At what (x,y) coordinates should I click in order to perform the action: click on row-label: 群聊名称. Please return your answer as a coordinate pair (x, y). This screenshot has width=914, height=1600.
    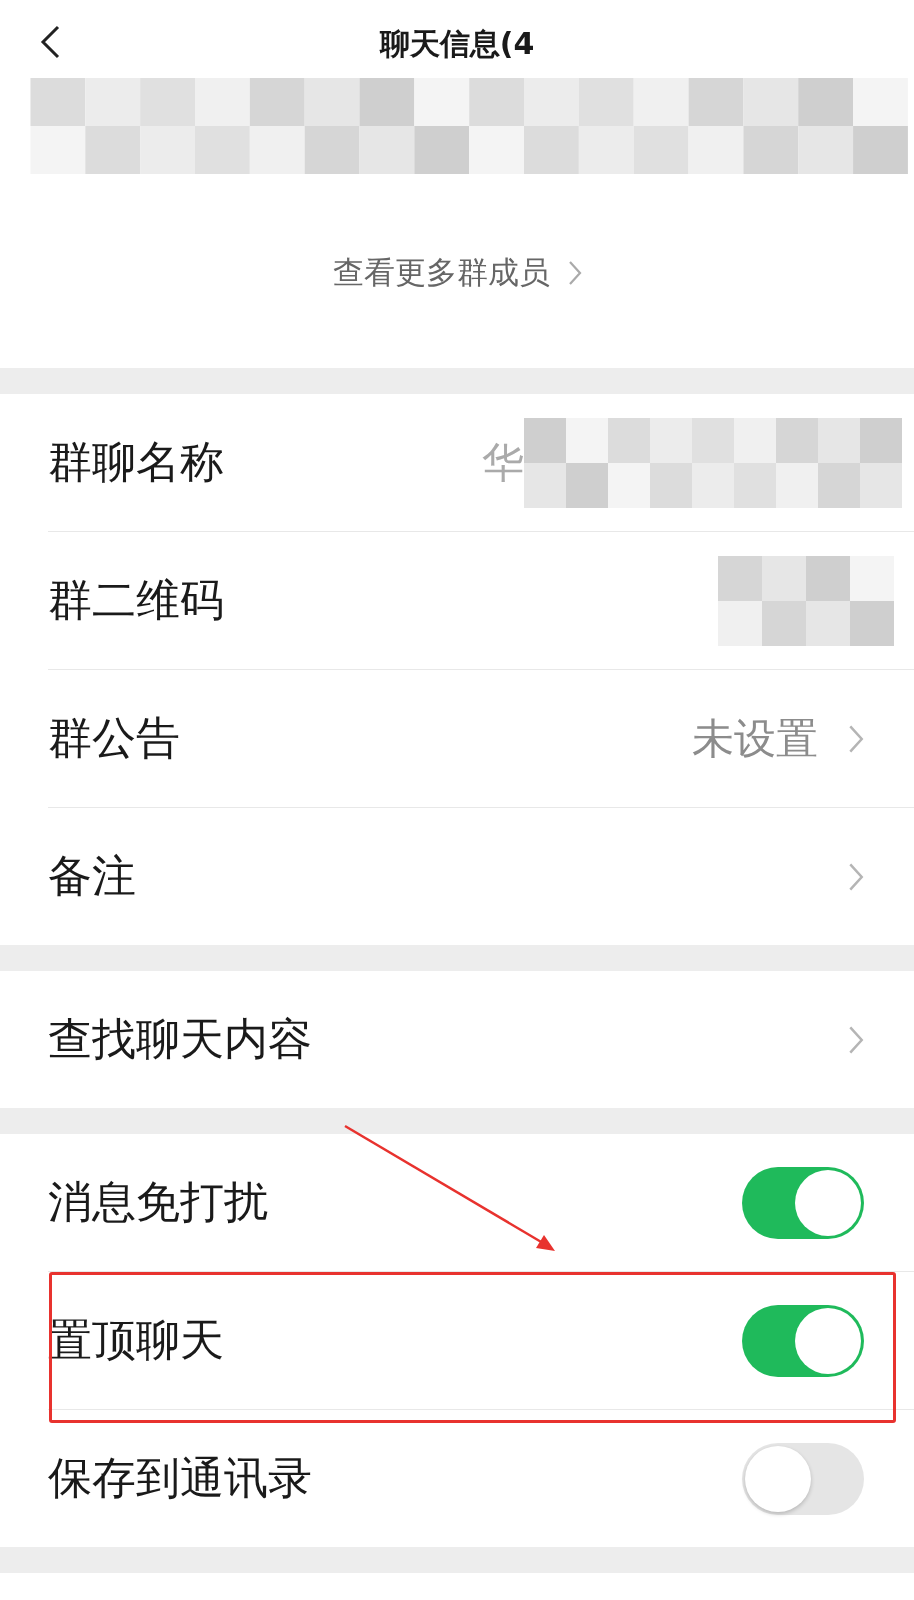
    Looking at the image, I should click on (136, 462).